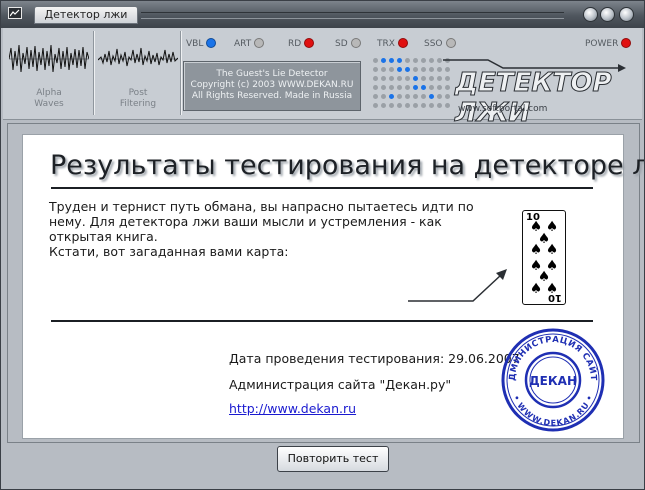  I want to click on app-menu-icon, so click(15, 13).